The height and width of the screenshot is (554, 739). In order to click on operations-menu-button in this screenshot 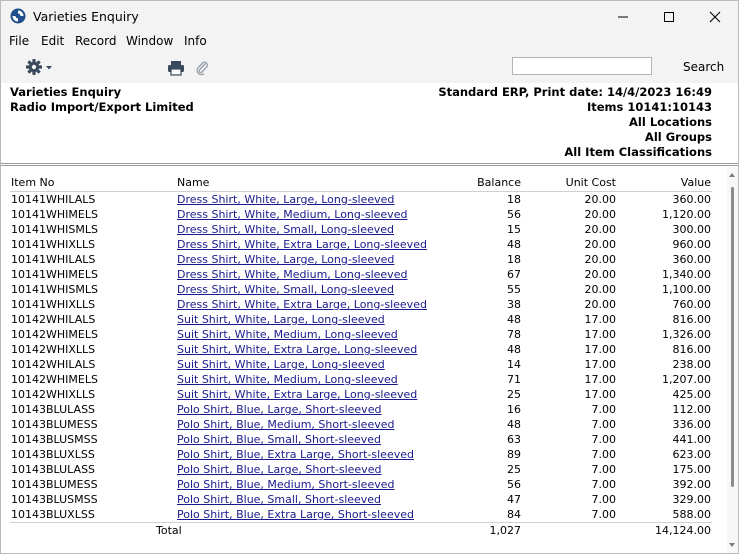, I will do `click(40, 68)`.